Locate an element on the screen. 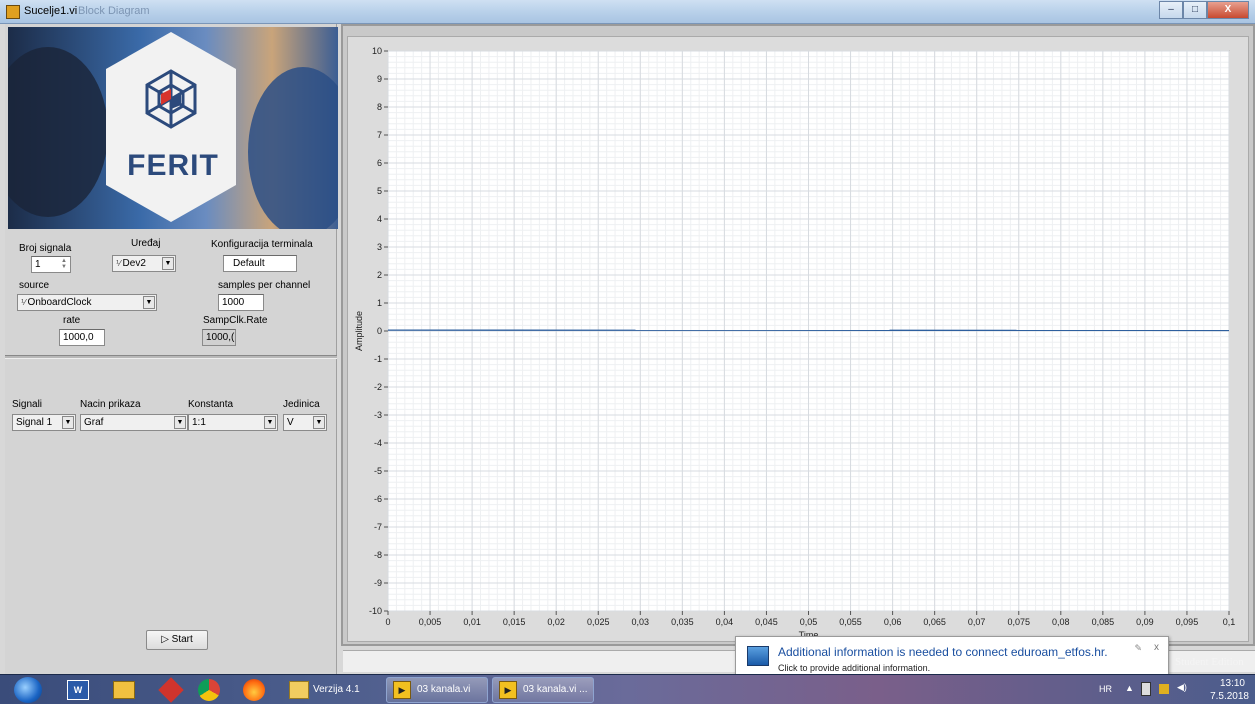 The height and width of the screenshot is (704, 1255). x-tick-label: 0,025 is located at coordinates (598, 622).